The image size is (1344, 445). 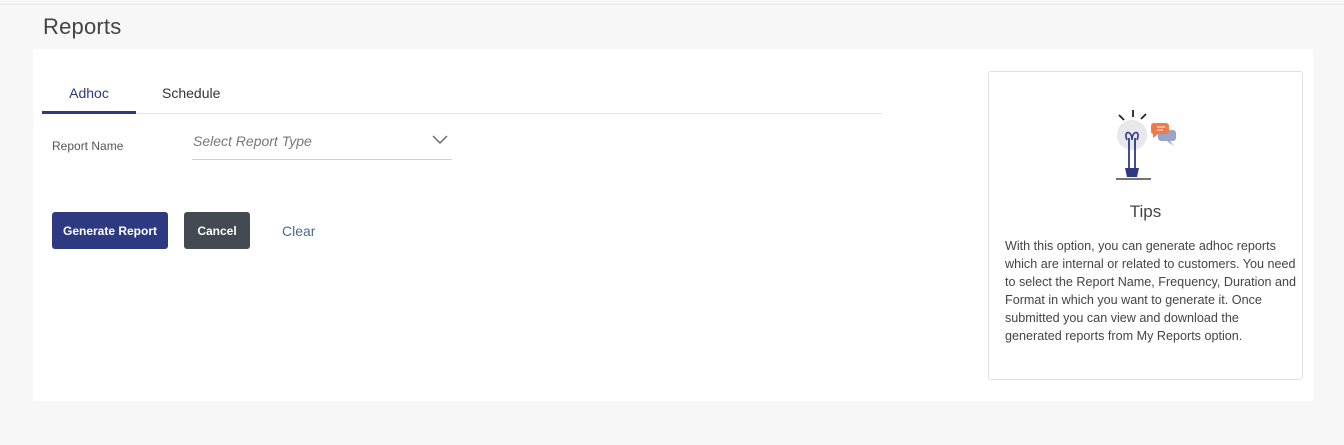 I want to click on report-type-select: Select Report Type, so click(x=322, y=144).